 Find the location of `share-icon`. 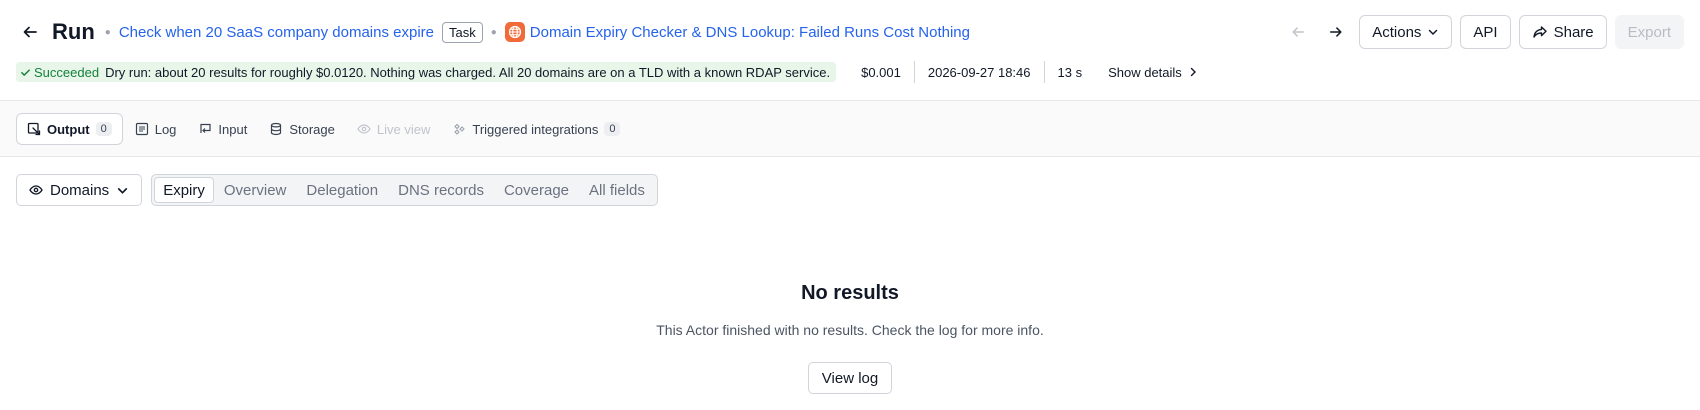

share-icon is located at coordinates (1539, 32).